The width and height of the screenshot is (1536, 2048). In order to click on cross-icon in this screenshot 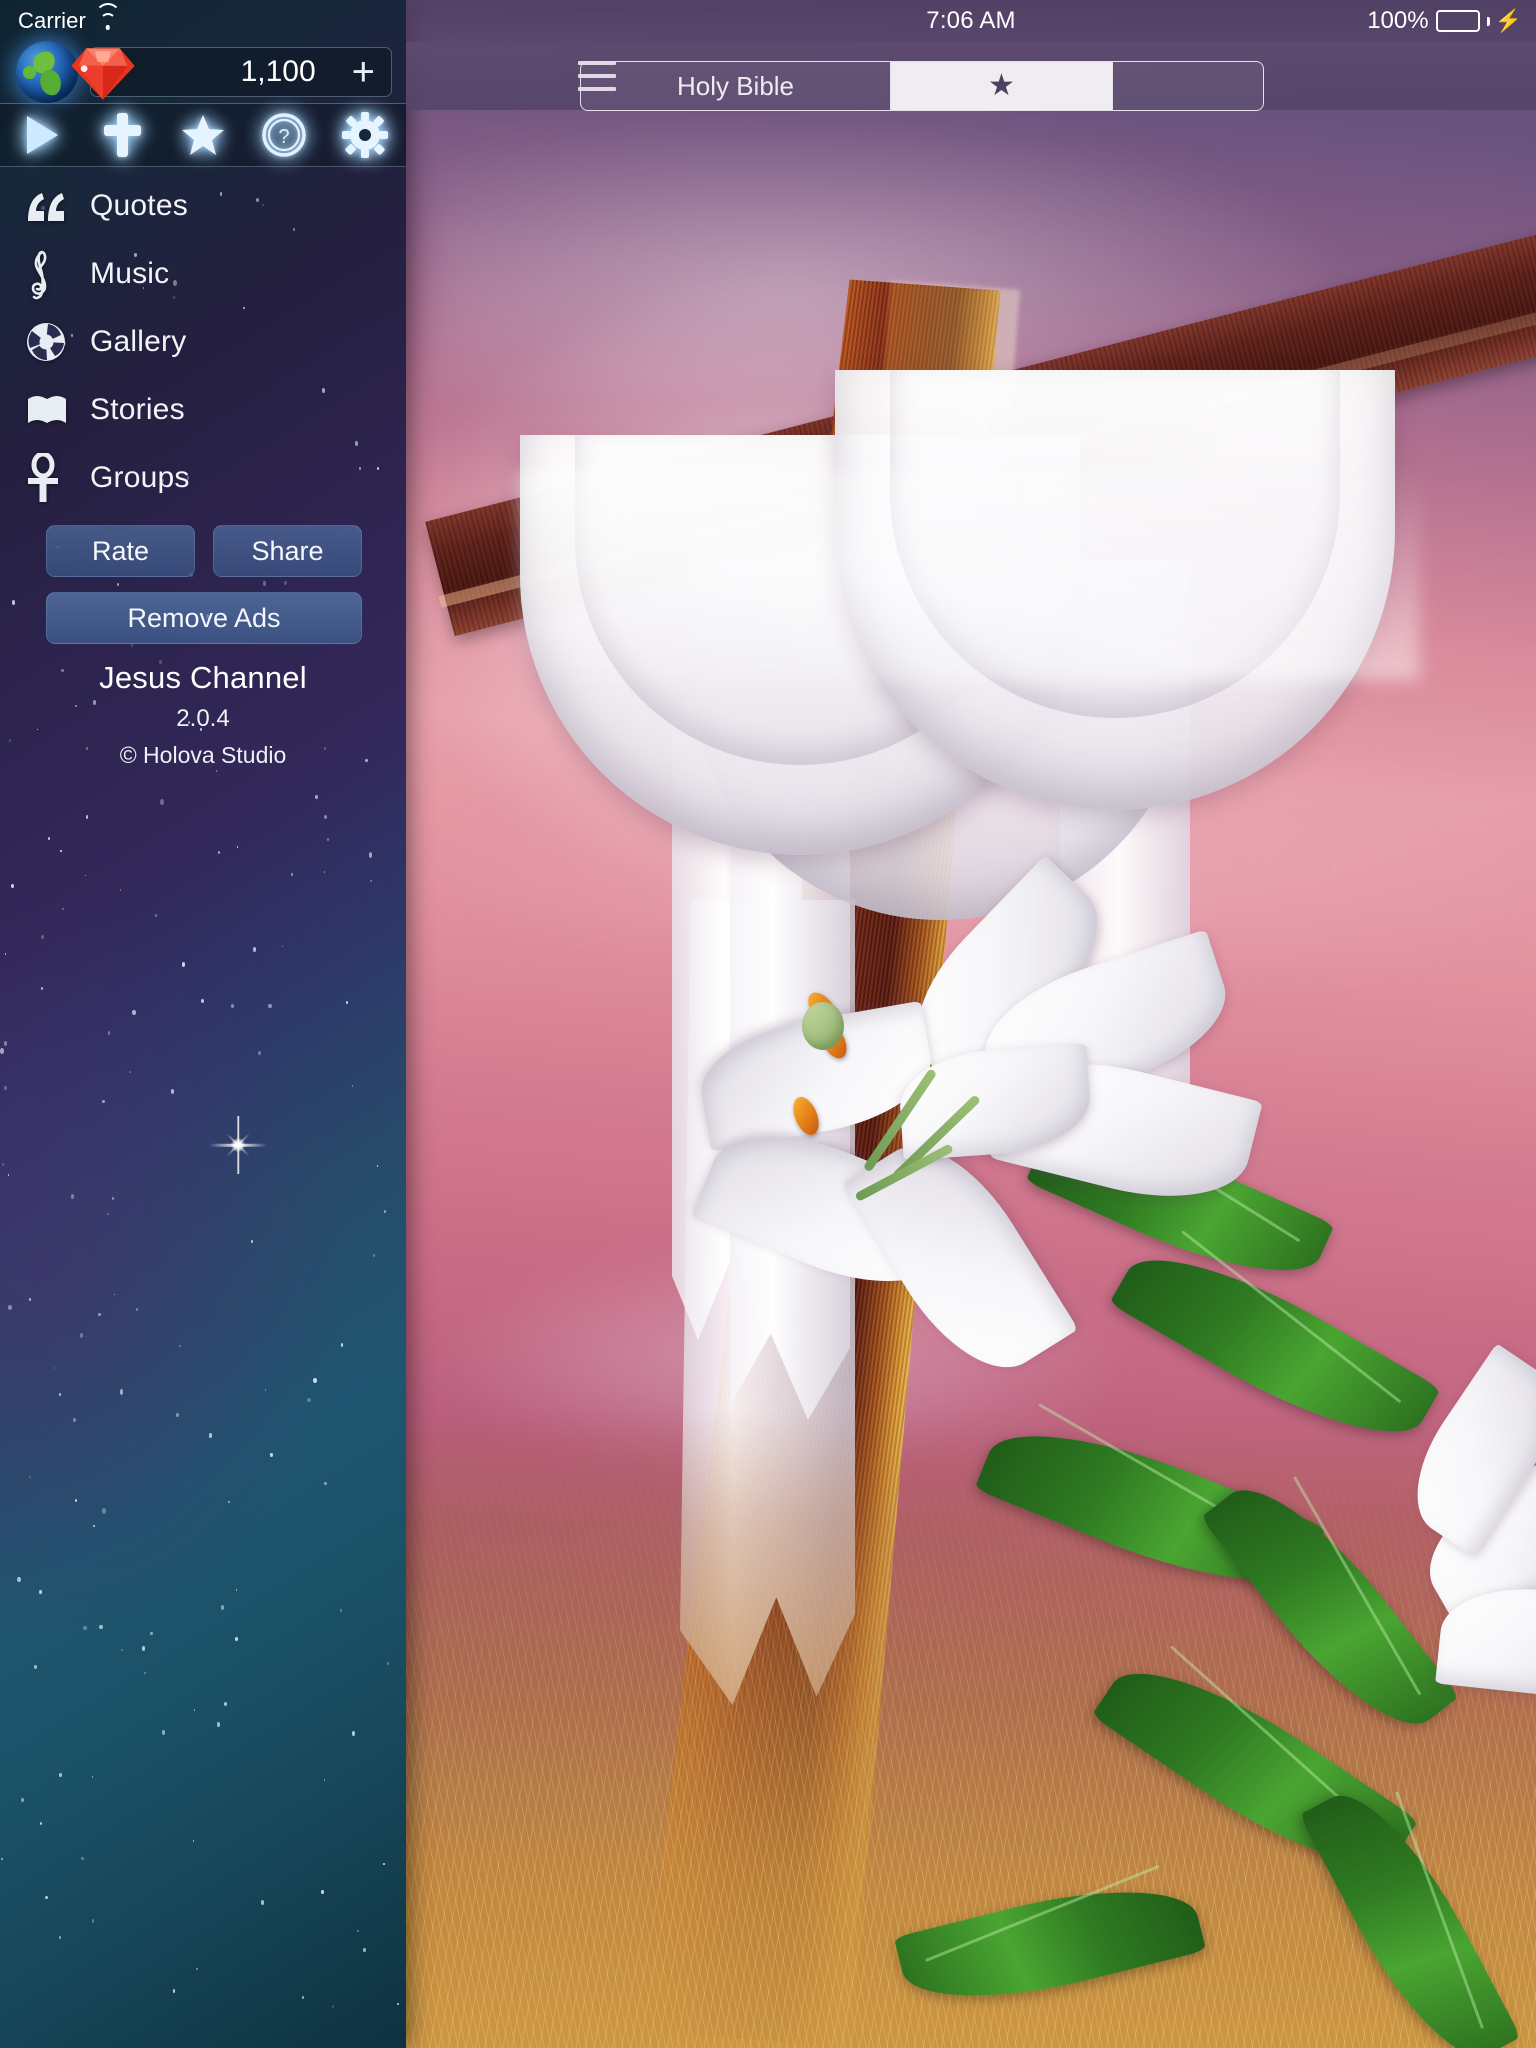, I will do `click(122, 135)`.